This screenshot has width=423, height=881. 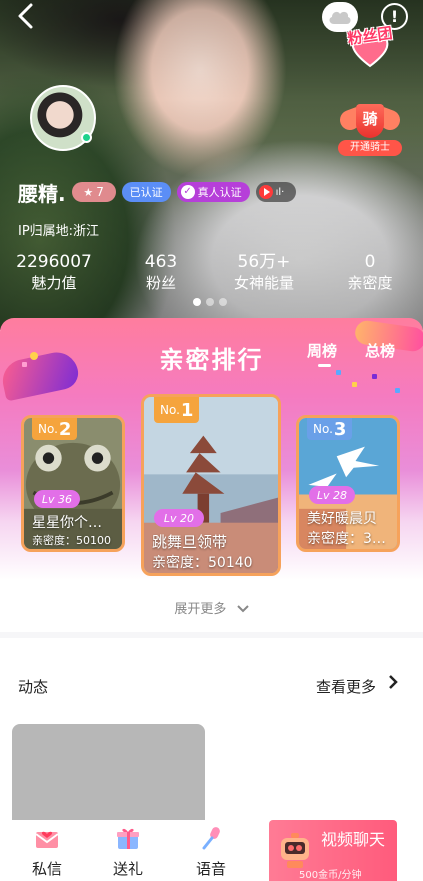 I want to click on rank-intimacy: 亲密度：50140, so click(x=202, y=563).